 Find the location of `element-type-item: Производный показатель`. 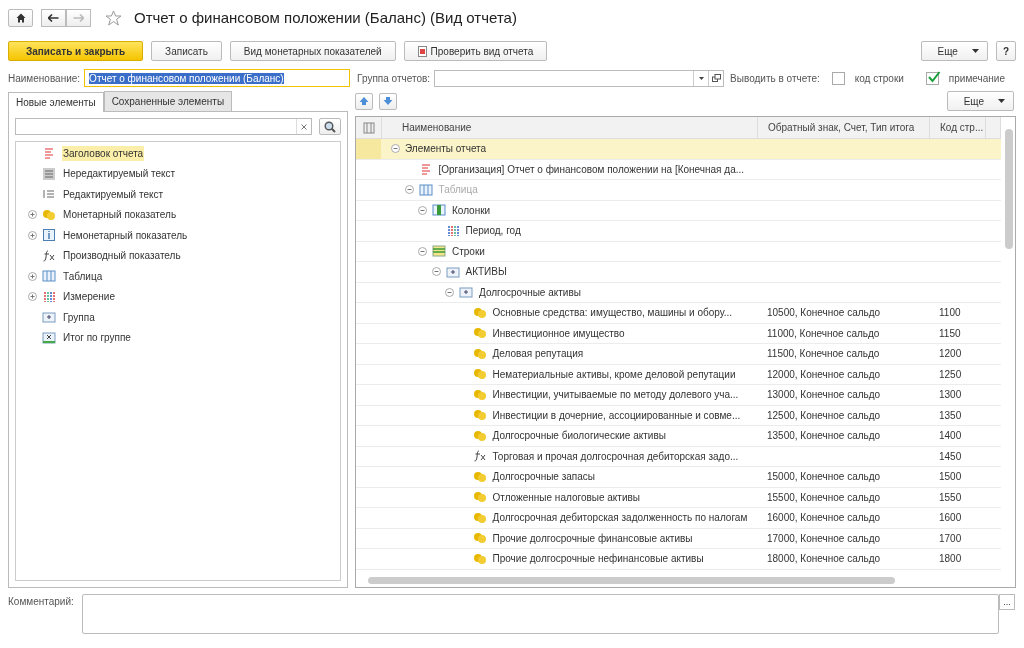

element-type-item: Производный показатель is located at coordinates (122, 256).